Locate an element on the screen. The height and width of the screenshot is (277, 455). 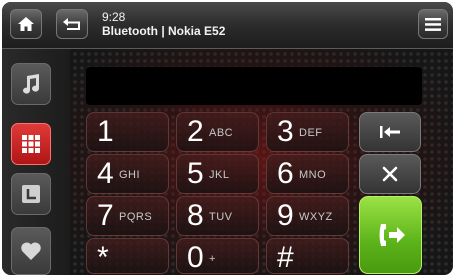
sidebar-item-contacts is located at coordinates (31, 194).